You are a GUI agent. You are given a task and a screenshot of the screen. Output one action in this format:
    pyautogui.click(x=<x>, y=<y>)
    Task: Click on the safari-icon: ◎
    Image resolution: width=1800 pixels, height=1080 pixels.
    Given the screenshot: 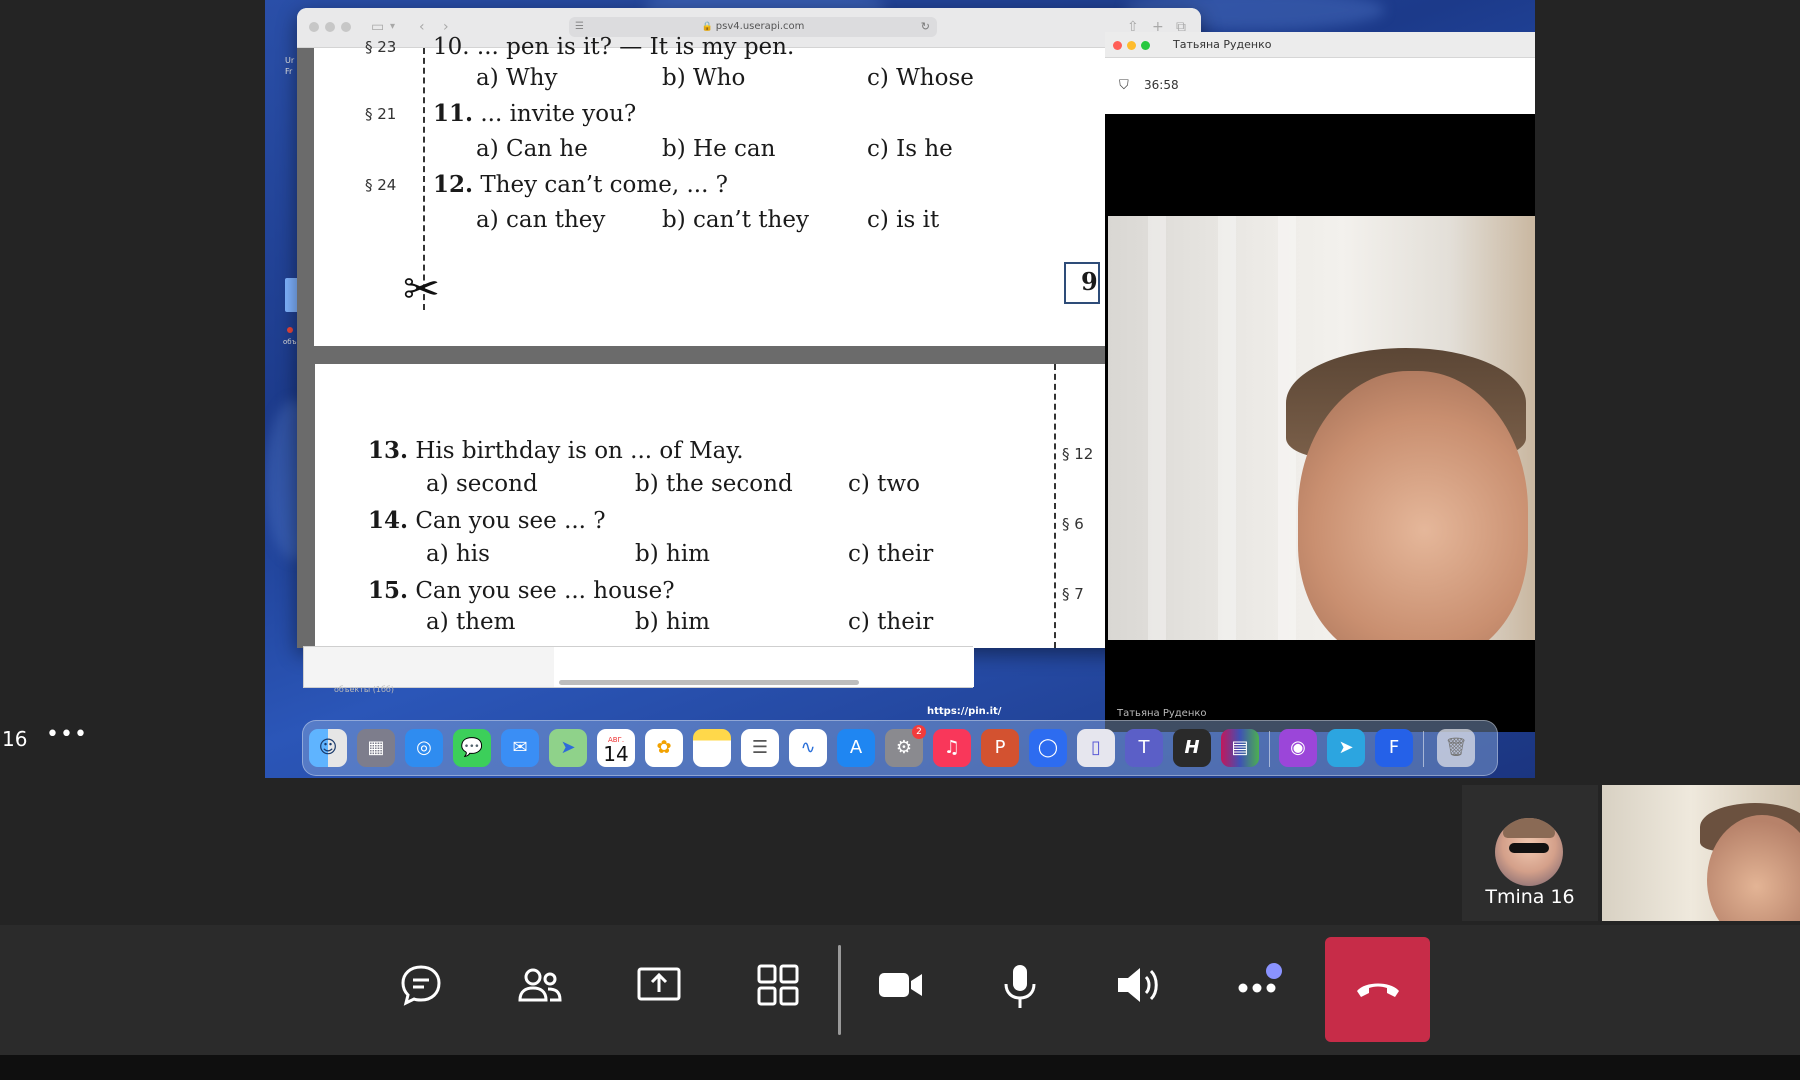 What is the action you would take?
    pyautogui.click(x=424, y=748)
    